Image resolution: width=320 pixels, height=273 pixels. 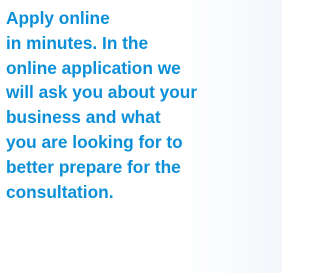 I want to click on description-line-1: Apply online, so click(x=58, y=18).